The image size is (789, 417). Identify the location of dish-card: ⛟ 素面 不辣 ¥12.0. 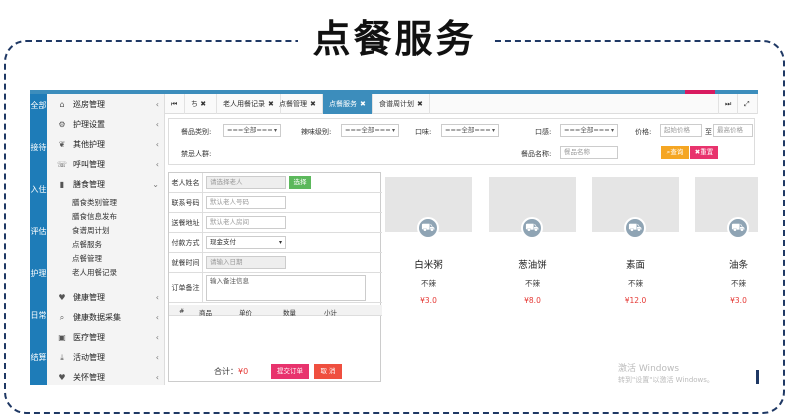
(635, 247).